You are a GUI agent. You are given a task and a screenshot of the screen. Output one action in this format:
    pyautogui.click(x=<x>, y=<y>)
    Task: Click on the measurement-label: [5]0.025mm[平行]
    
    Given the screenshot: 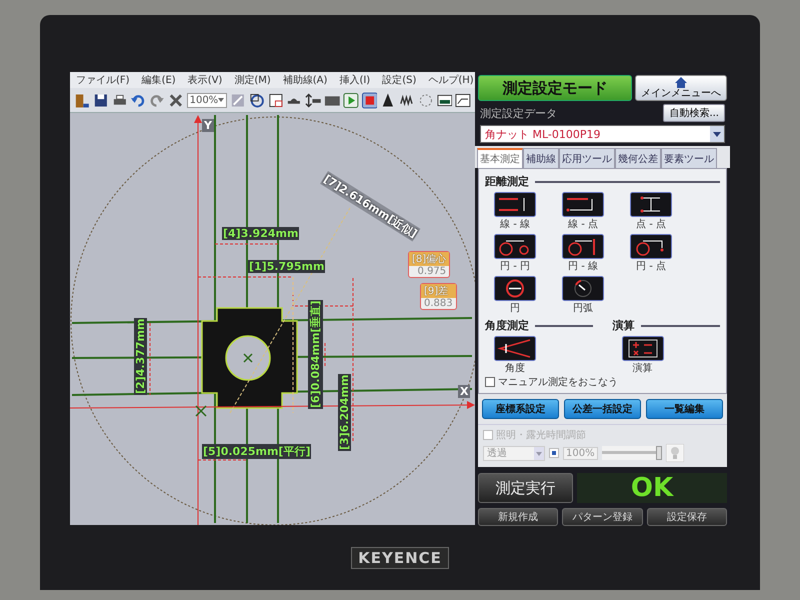 What is the action you would take?
    pyautogui.click(x=257, y=451)
    